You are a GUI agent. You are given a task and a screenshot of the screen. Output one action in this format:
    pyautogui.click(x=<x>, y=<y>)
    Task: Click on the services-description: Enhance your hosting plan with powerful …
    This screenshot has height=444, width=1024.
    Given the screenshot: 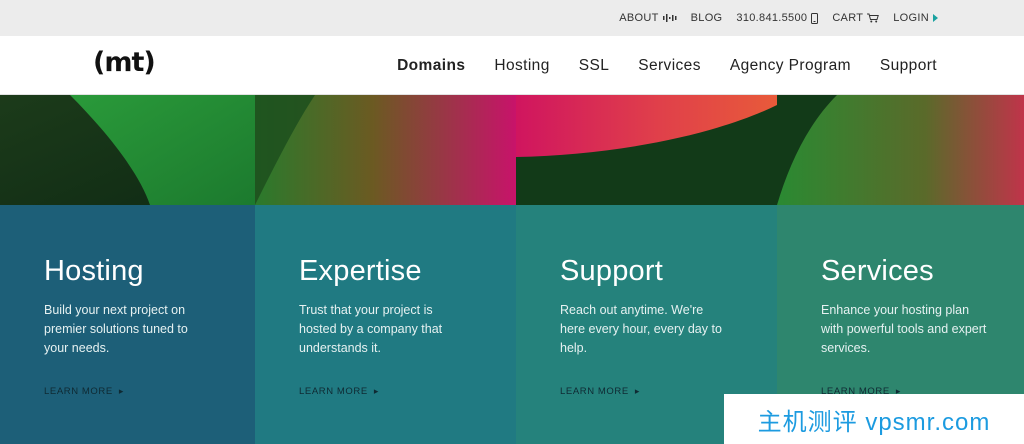 What is the action you would take?
    pyautogui.click(x=904, y=329)
    